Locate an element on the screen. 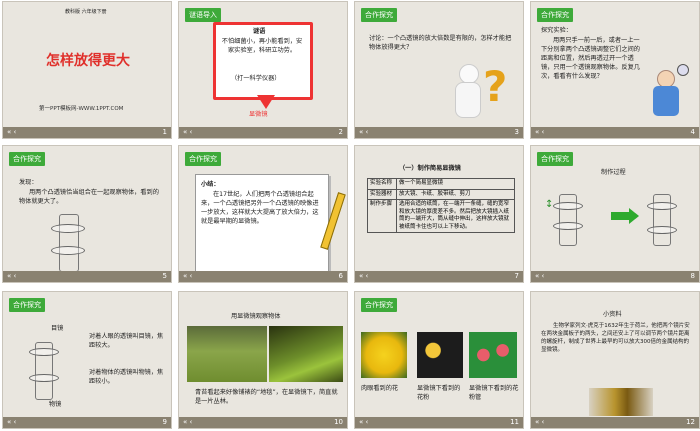 The height and width of the screenshot is (431, 700). pollen-photo is located at coordinates (440, 355).